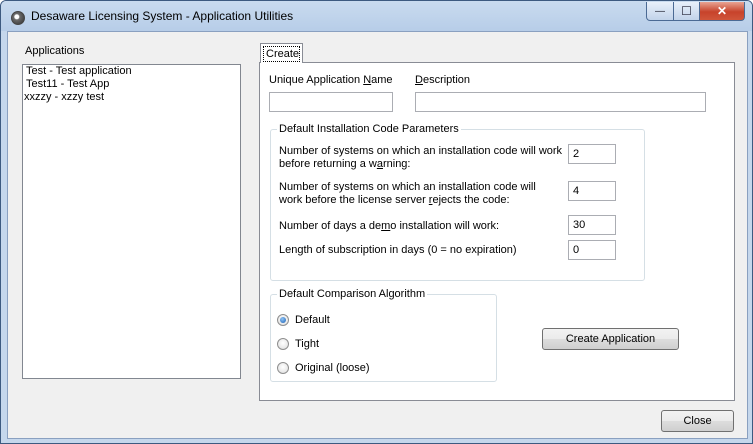 This screenshot has width=753, height=444. I want to click on close-icon: ✕, so click(722, 11).